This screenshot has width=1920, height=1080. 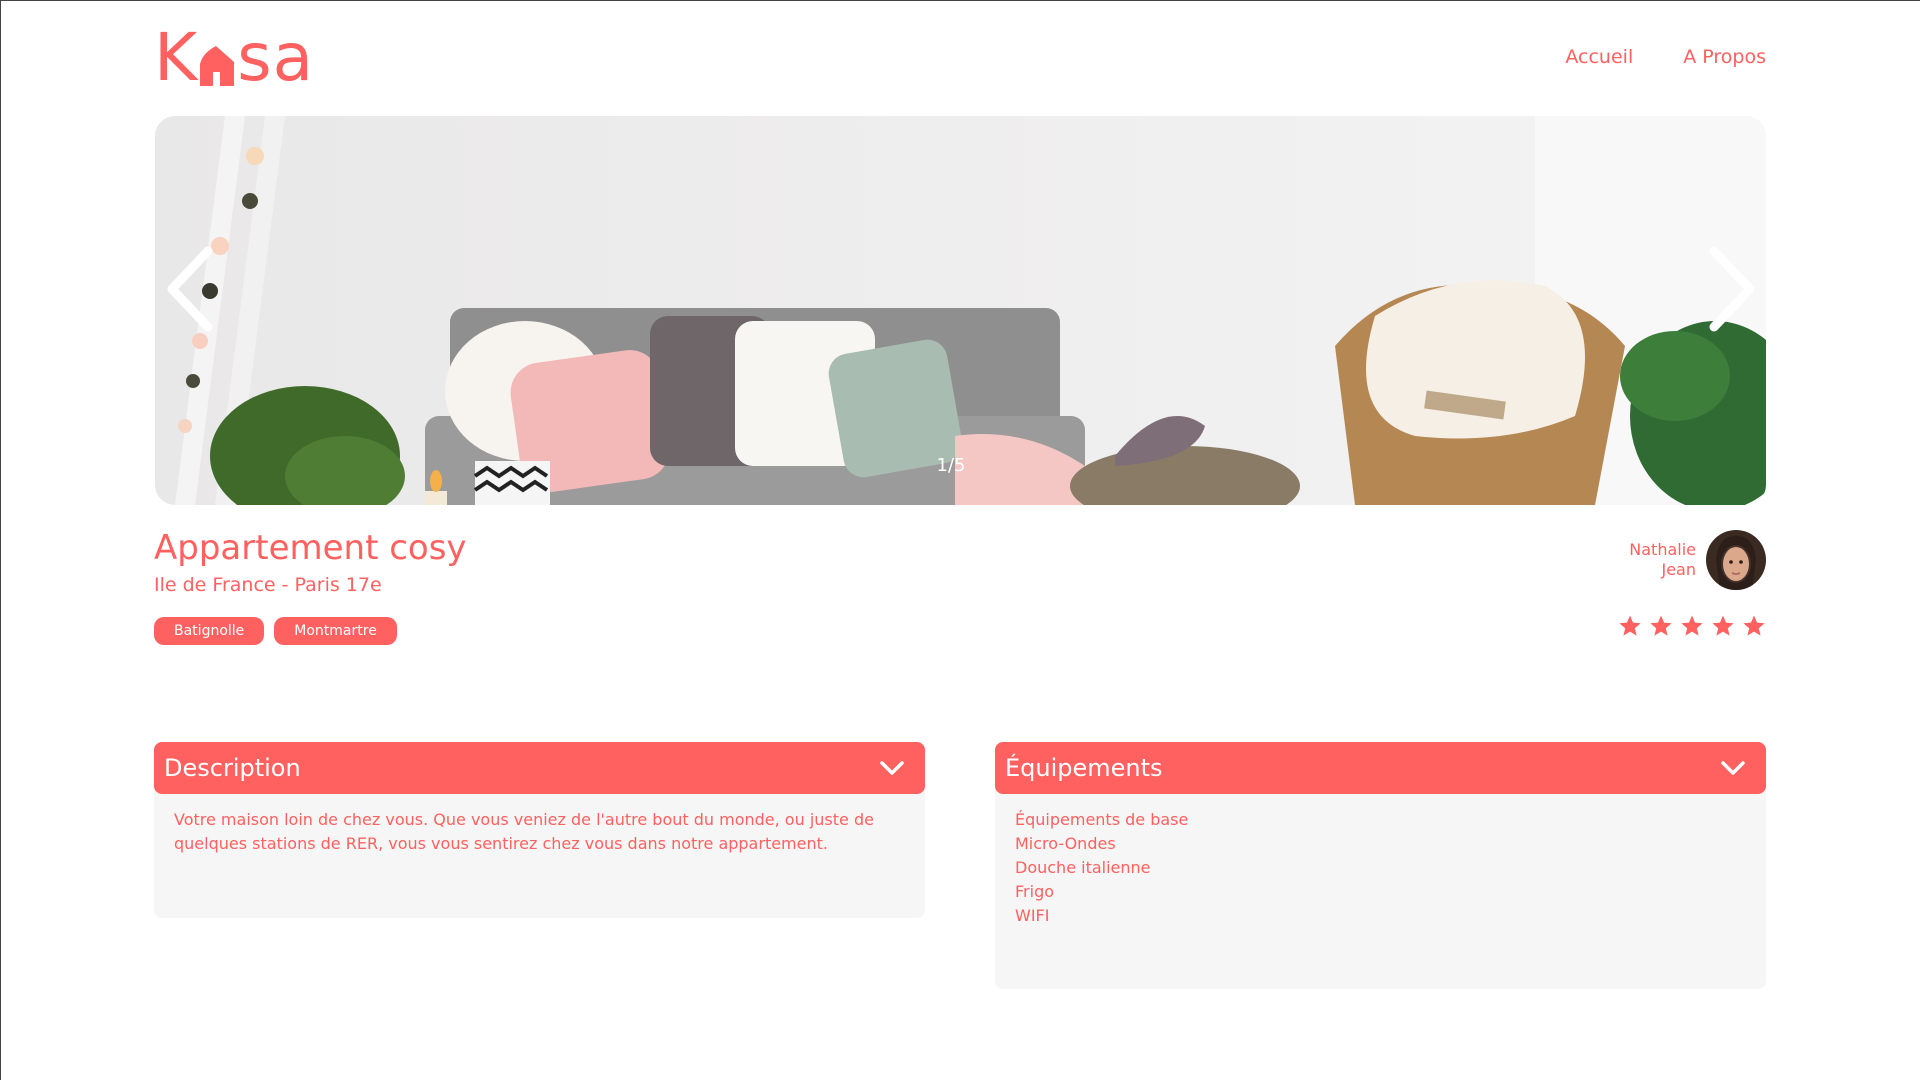 I want to click on frame-border-left, so click(x=0, y=540).